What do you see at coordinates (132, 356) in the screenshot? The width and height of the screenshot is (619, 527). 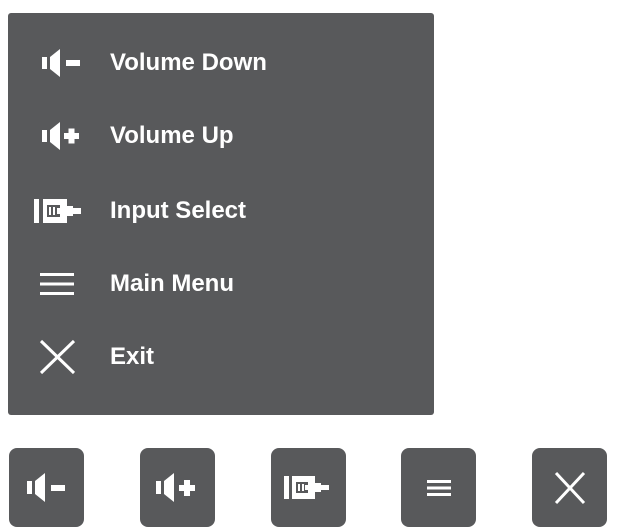 I see `menu-item-label: Exit` at bounding box center [132, 356].